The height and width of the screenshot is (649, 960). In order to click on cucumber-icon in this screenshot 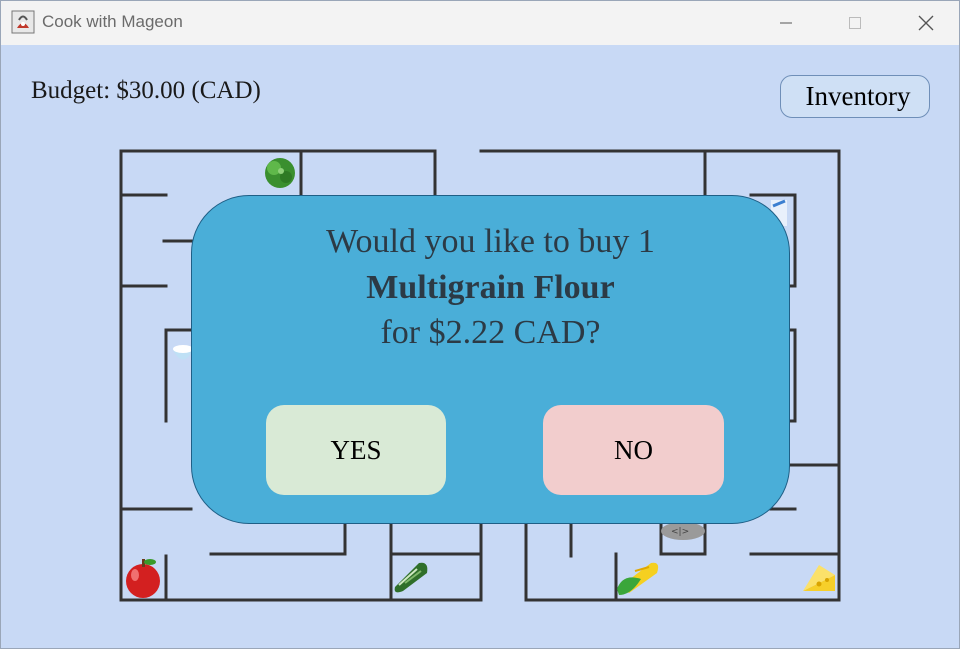, I will do `click(411, 577)`.